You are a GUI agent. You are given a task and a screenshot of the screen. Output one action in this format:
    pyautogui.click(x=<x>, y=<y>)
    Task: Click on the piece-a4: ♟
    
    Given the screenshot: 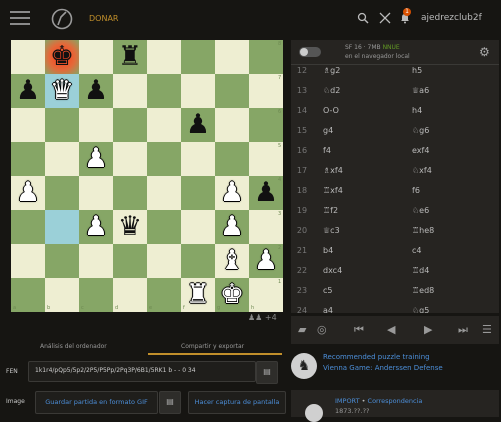 What is the action you would take?
    pyautogui.click(x=28, y=193)
    